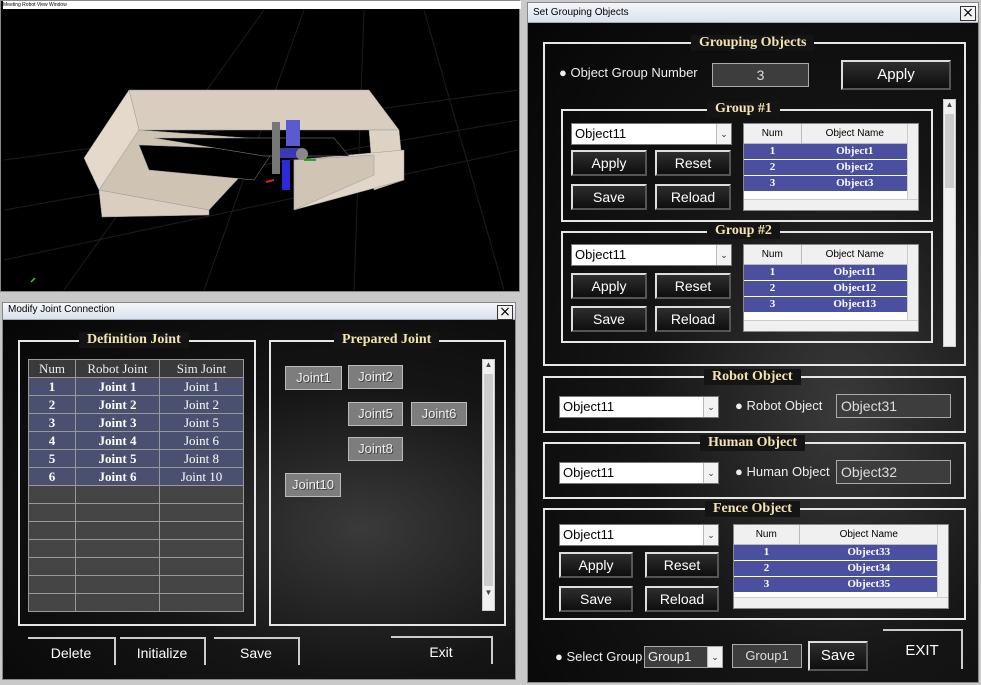  What do you see at coordinates (855, 167) in the screenshot?
I see `cell-name: Object2` at bounding box center [855, 167].